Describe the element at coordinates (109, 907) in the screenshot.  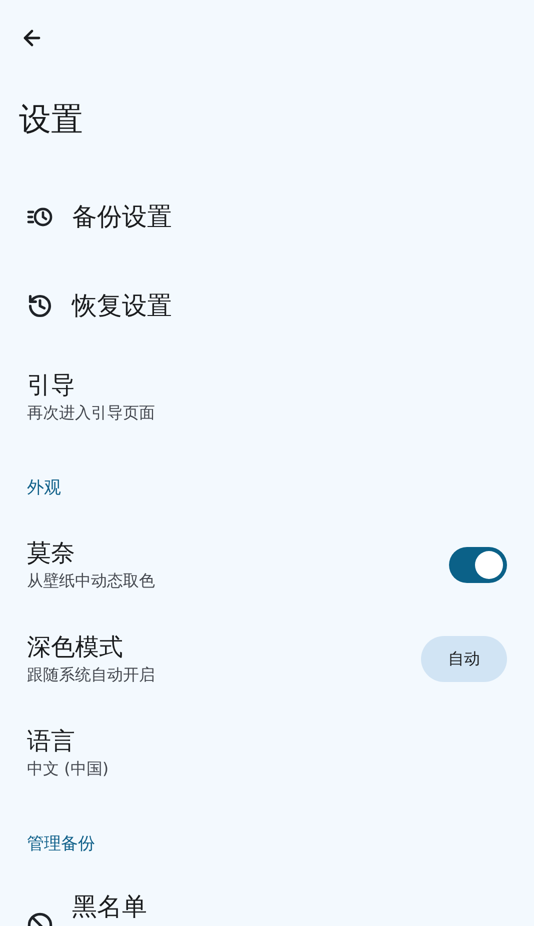
I see `item-title: 黑名单` at that location.